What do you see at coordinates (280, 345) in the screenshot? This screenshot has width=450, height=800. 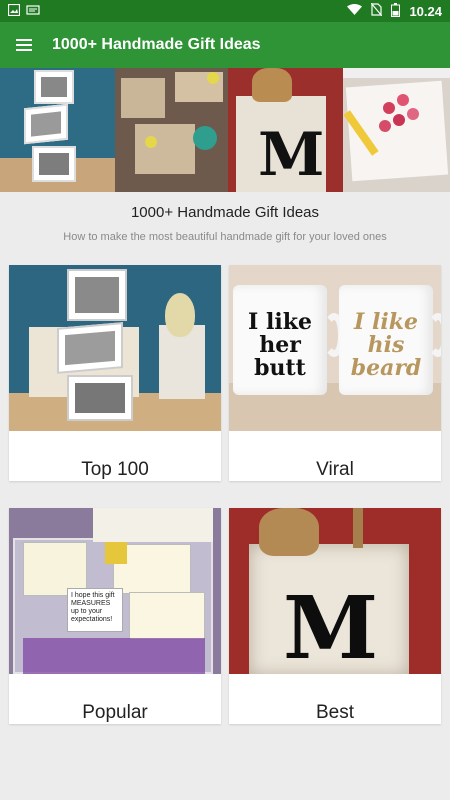 I see `mug-left-text: I like her butt` at bounding box center [280, 345].